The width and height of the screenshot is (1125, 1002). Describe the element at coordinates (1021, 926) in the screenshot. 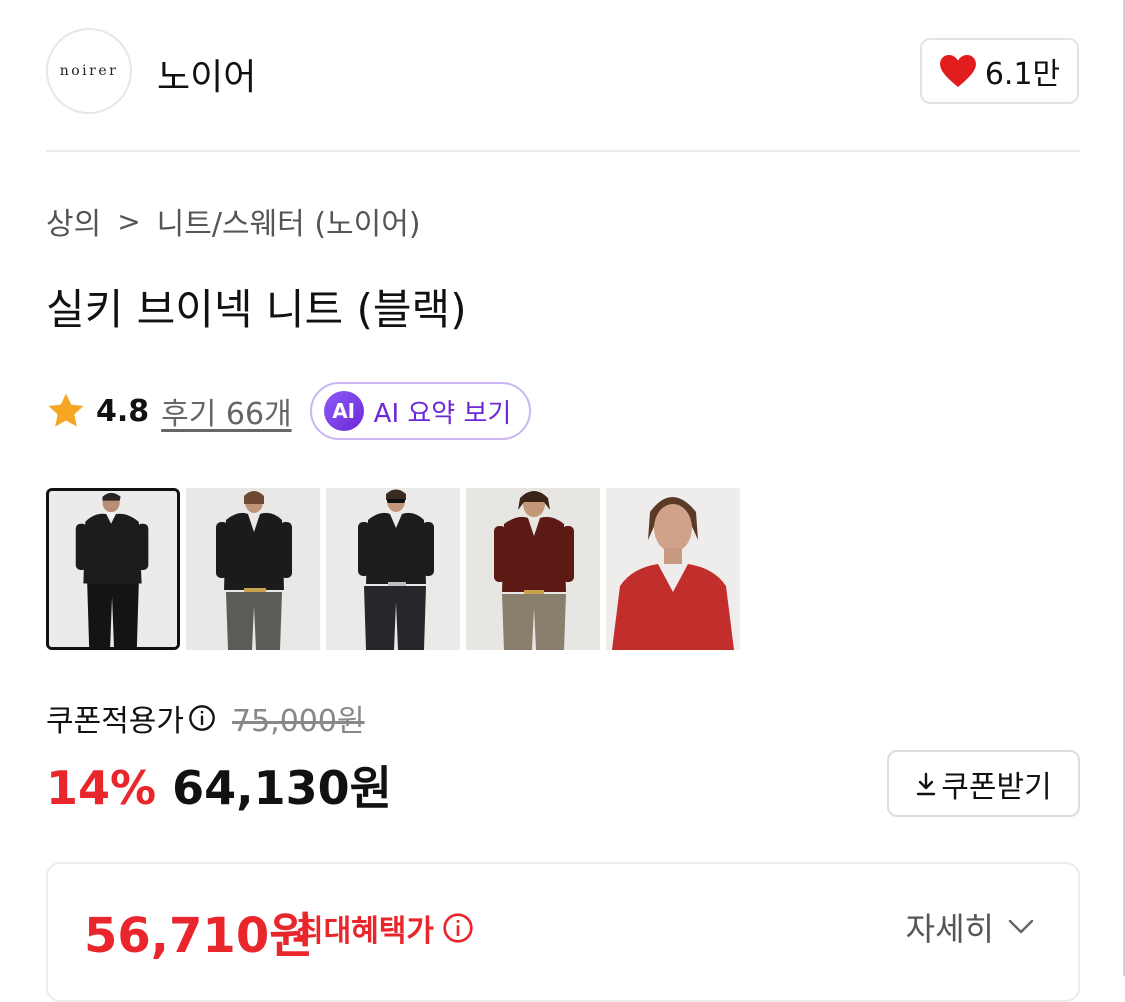

I see `chevron-down-icon` at that location.